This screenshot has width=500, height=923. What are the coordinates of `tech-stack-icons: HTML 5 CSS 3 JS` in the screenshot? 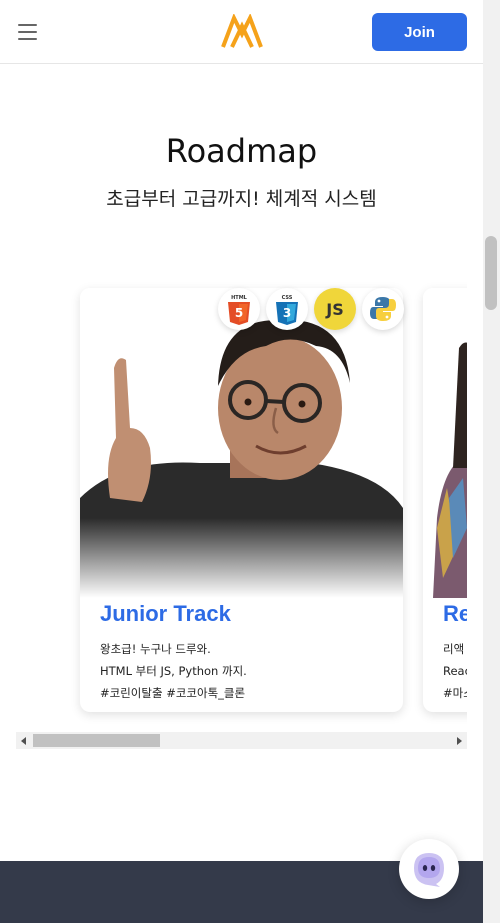 It's located at (313, 311).